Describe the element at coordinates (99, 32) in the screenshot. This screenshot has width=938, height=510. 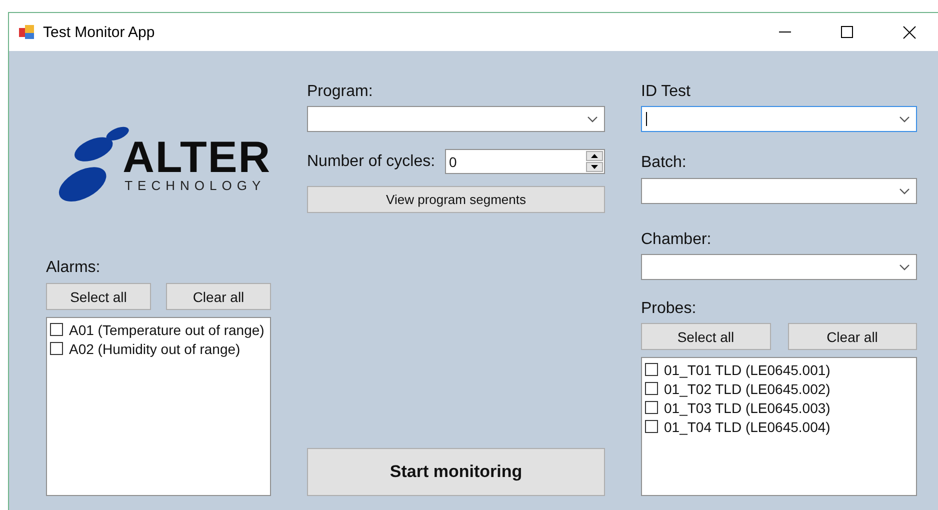
I see `window-title: Test Monitor App` at that location.